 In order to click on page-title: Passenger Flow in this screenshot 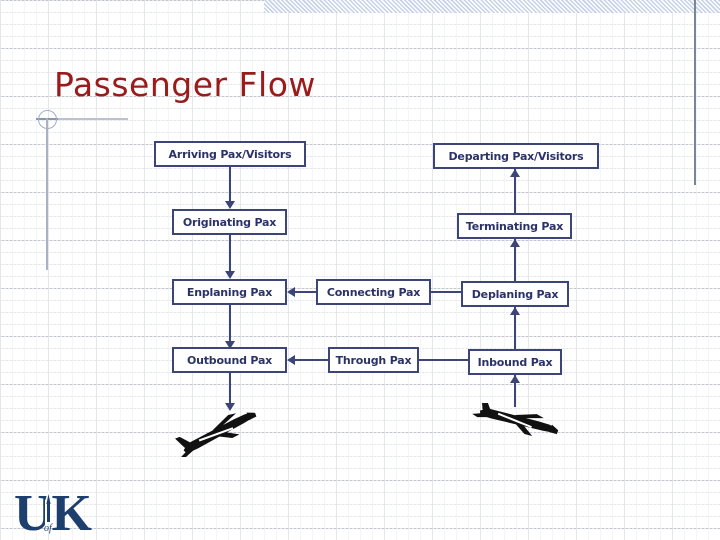, I will do `click(185, 84)`.